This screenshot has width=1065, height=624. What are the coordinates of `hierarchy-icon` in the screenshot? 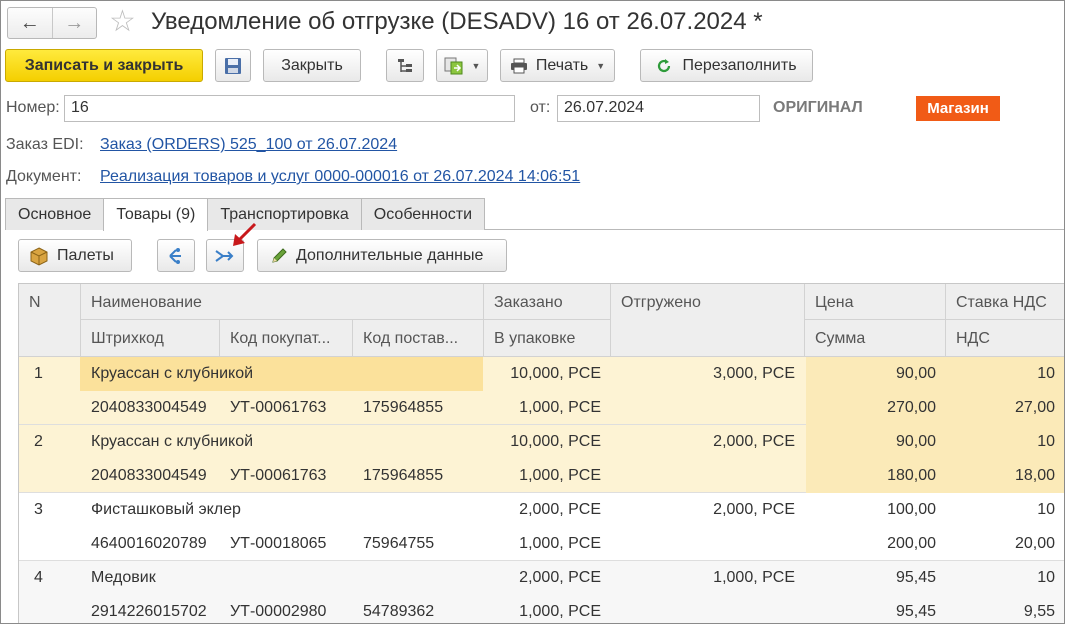 It's located at (405, 65).